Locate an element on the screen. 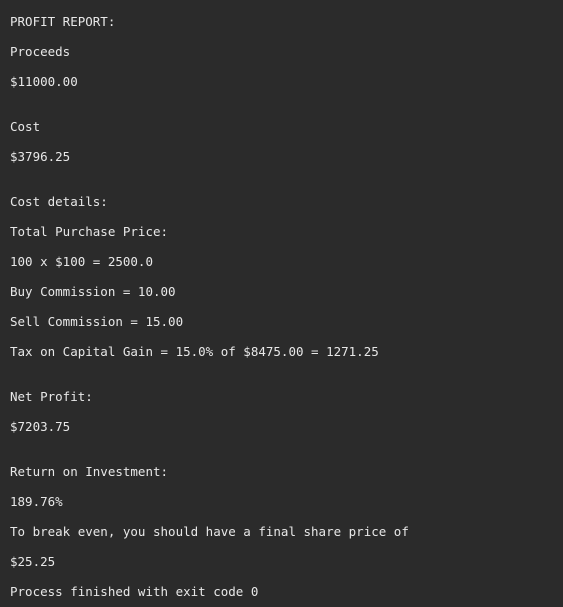  cost-details-heading: Cost details: is located at coordinates (59, 201).